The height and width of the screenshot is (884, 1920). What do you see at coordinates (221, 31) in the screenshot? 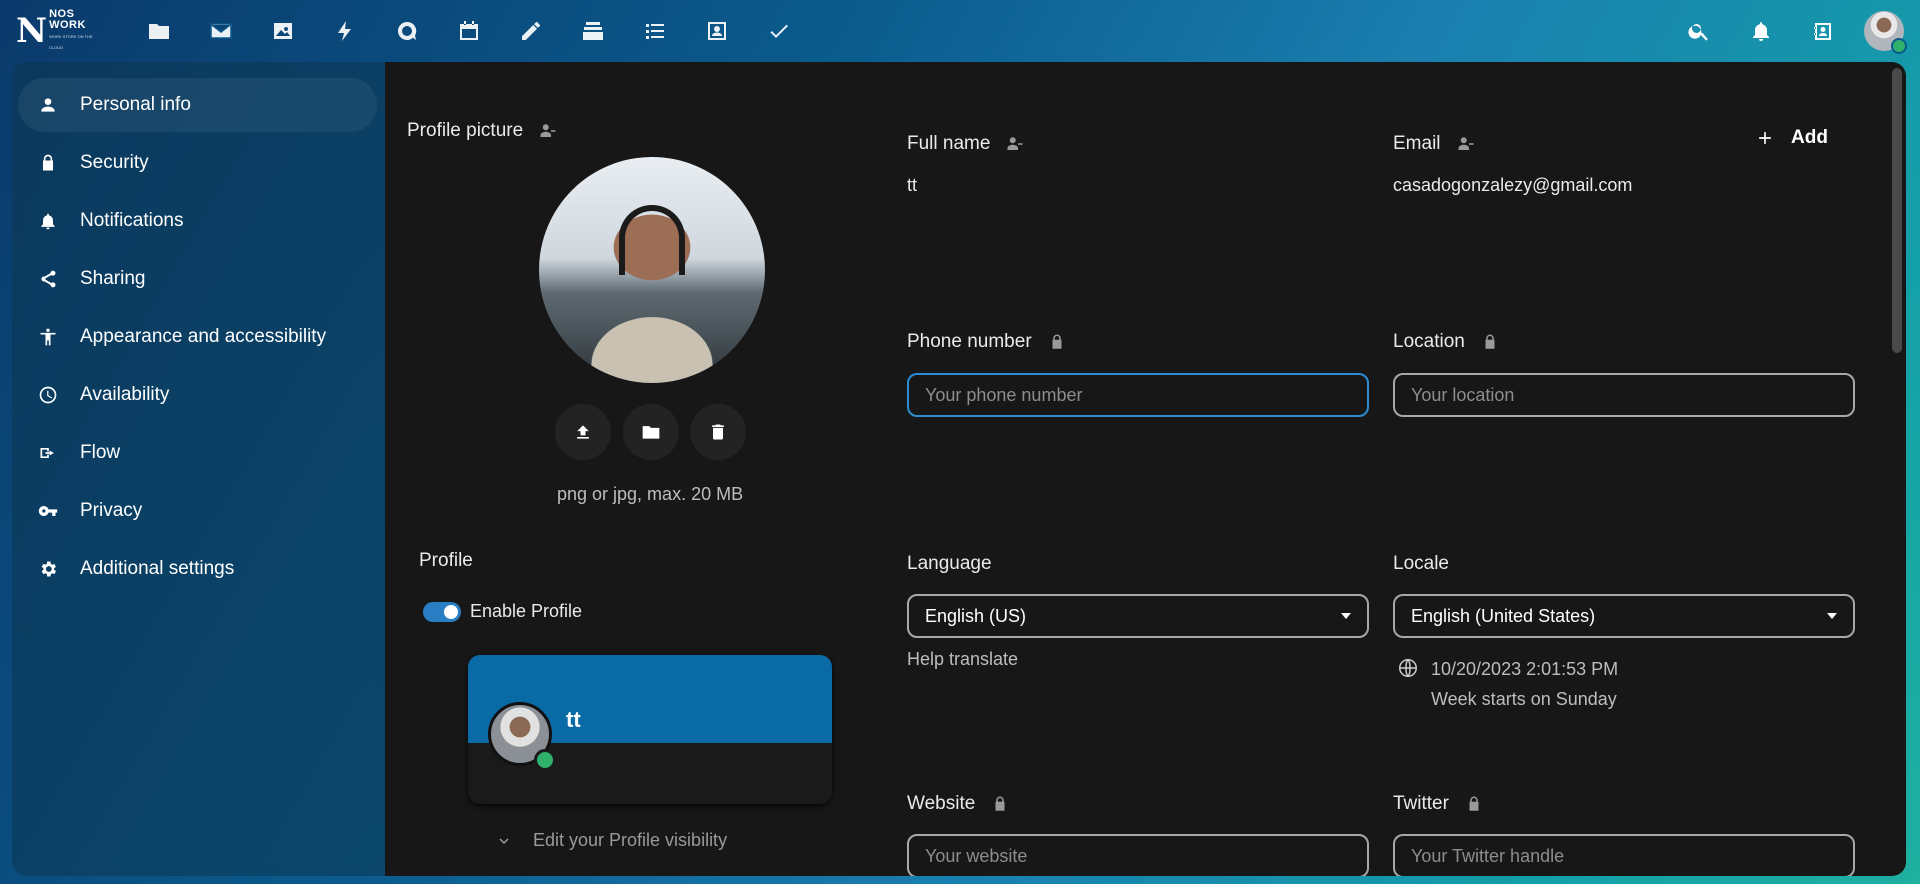
I see `mail-icon` at bounding box center [221, 31].